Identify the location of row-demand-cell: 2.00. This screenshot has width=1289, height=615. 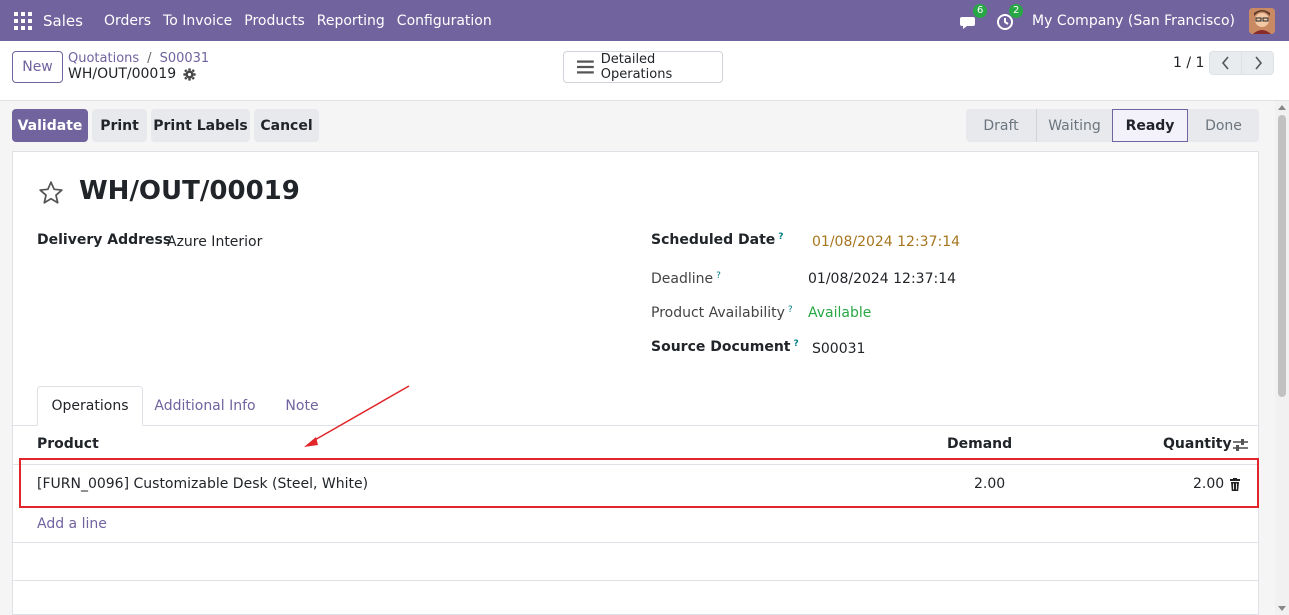
(989, 484).